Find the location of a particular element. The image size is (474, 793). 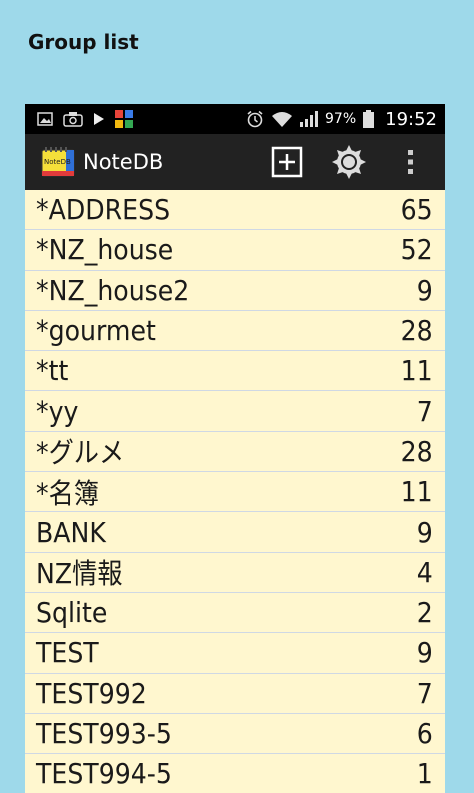

list-item: BANK 9 is located at coordinates (235, 532).